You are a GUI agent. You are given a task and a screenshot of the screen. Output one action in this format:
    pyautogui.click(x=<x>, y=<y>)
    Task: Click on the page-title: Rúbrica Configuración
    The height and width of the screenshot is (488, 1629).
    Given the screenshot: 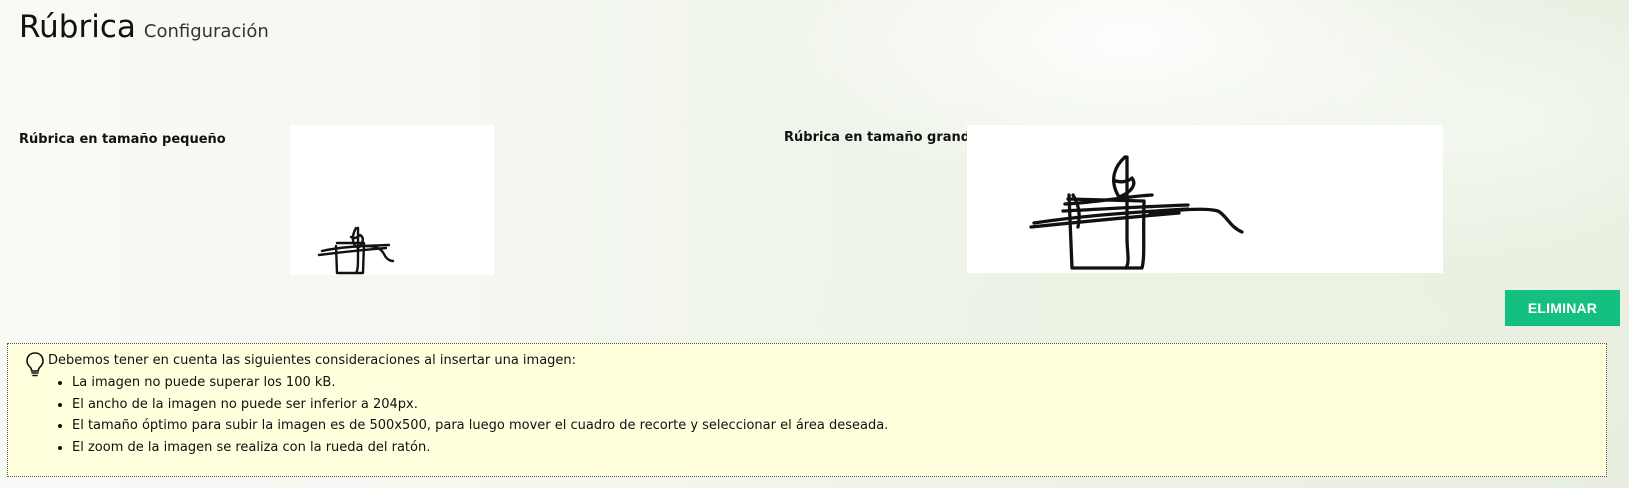 What is the action you would take?
    pyautogui.click(x=144, y=27)
    